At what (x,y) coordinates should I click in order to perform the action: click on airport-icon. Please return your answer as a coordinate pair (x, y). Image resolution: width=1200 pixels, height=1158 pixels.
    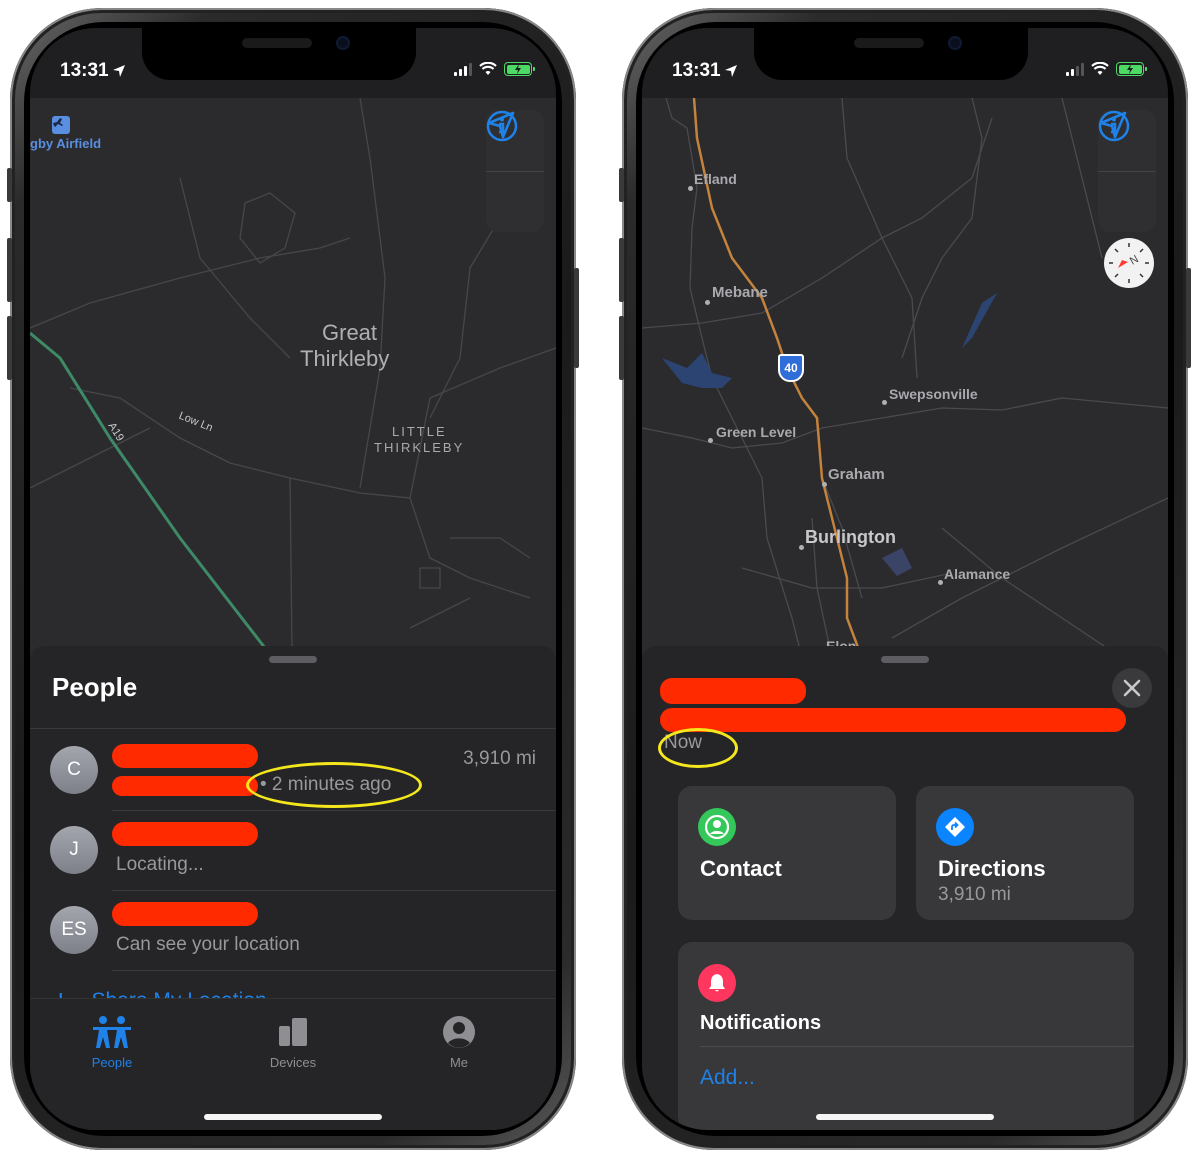
    Looking at the image, I should click on (61, 125).